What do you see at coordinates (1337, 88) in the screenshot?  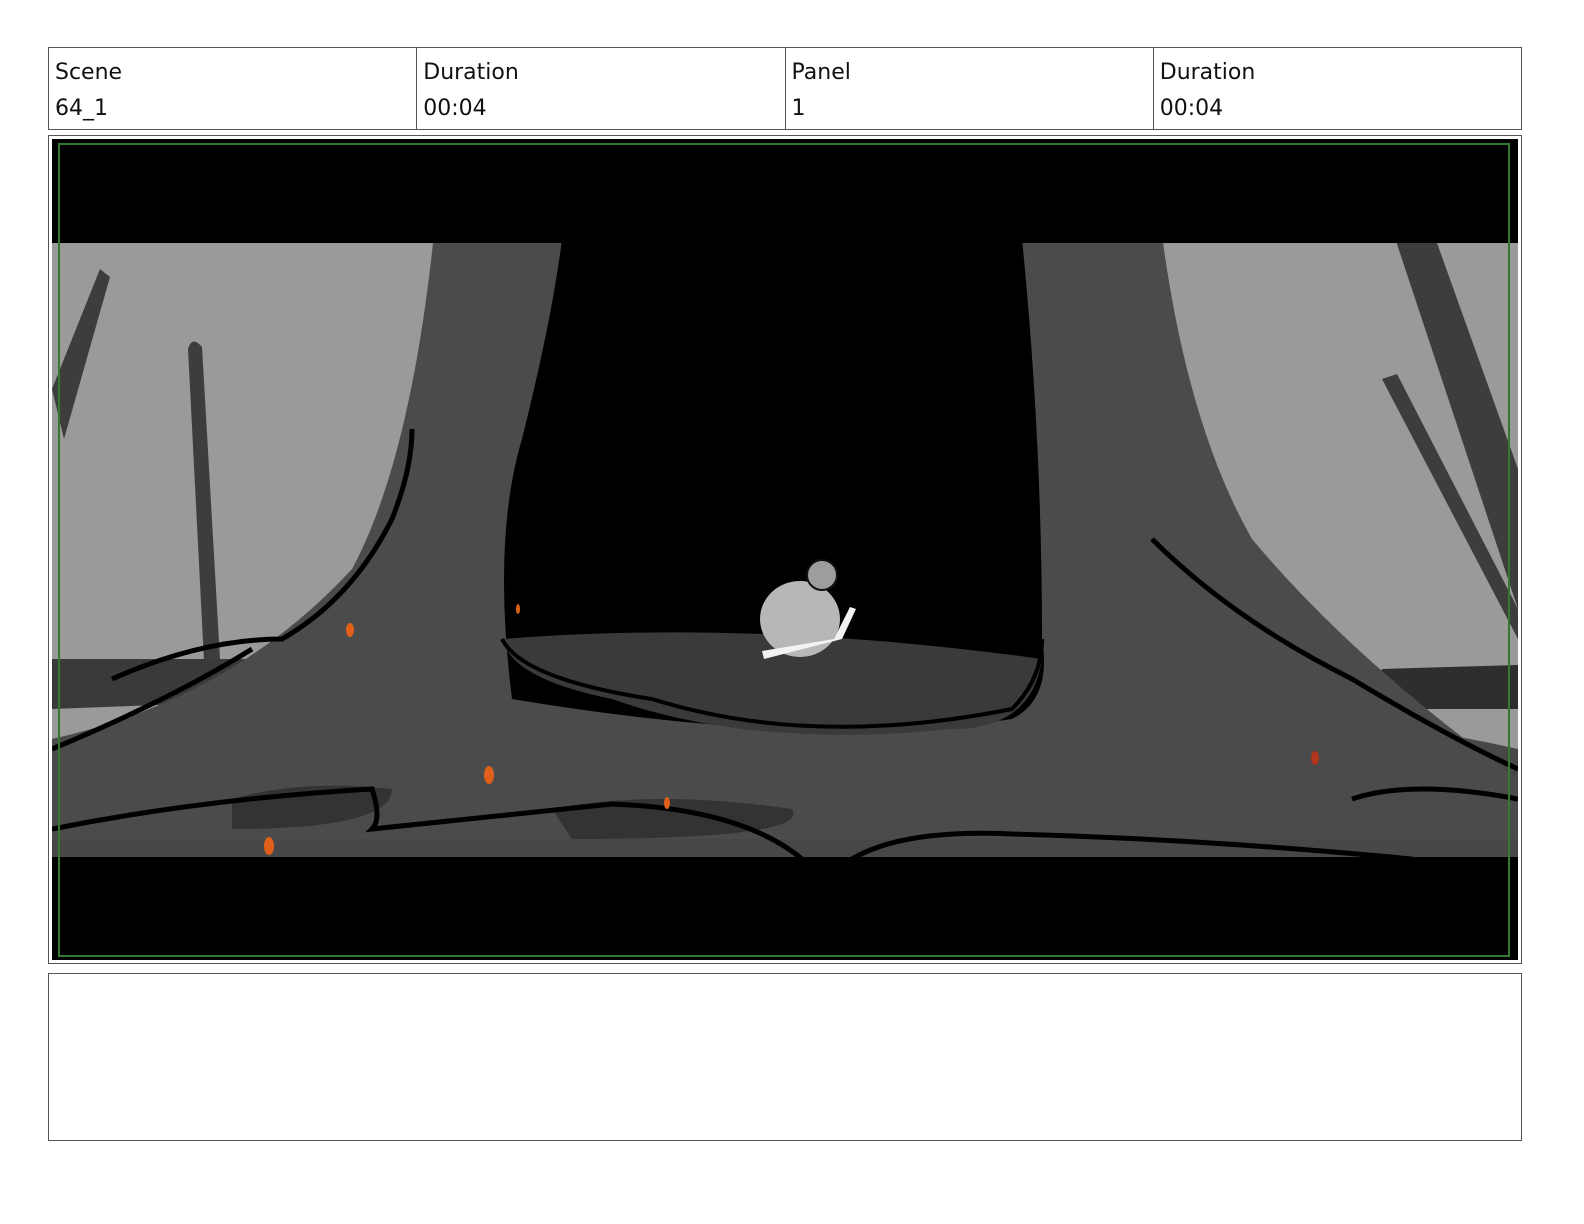 I see `panel-duration-cell: Duration 00:04` at bounding box center [1337, 88].